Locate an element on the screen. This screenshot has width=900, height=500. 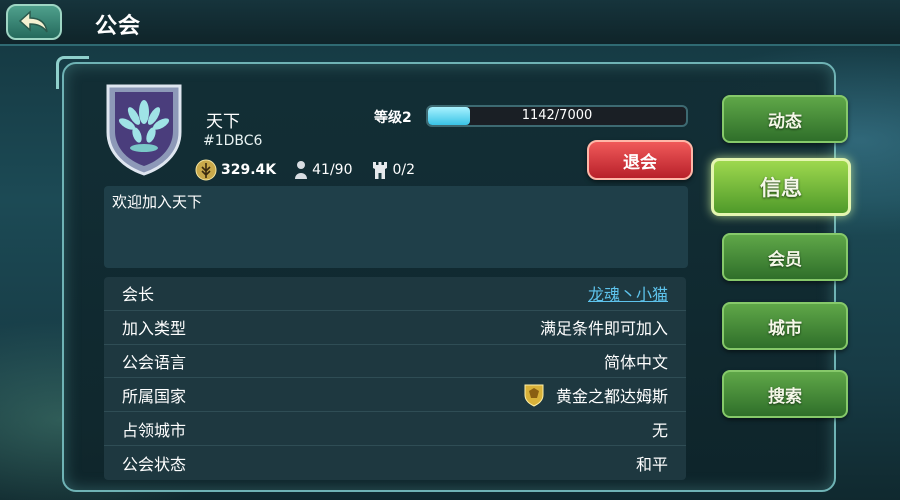
cities-stat: 0/2 is located at coordinates (393, 170).